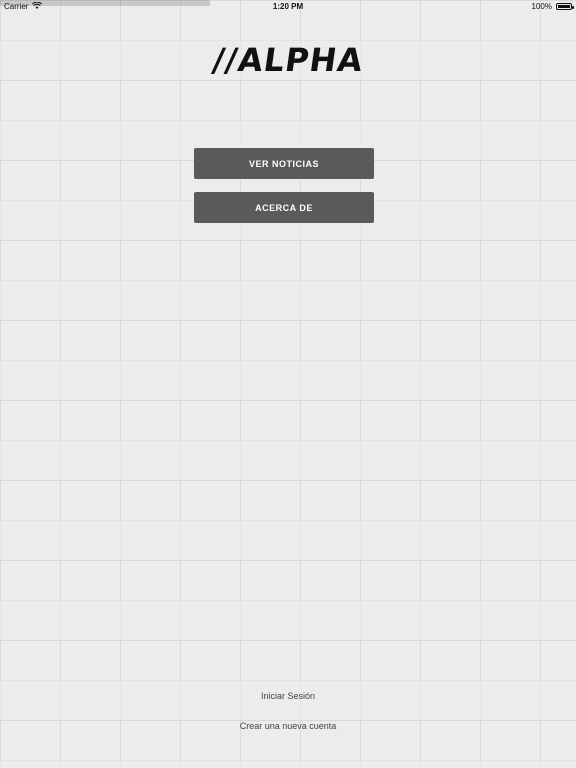 This screenshot has height=768, width=576. I want to click on battery-fill, so click(564, 6).